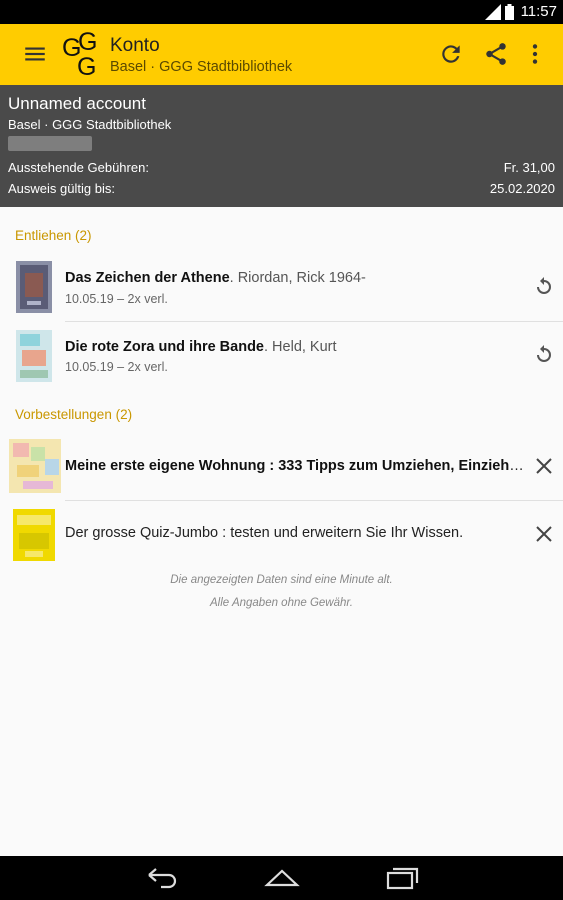 The height and width of the screenshot is (900, 563). I want to click on page-title: Konto, so click(135, 45).